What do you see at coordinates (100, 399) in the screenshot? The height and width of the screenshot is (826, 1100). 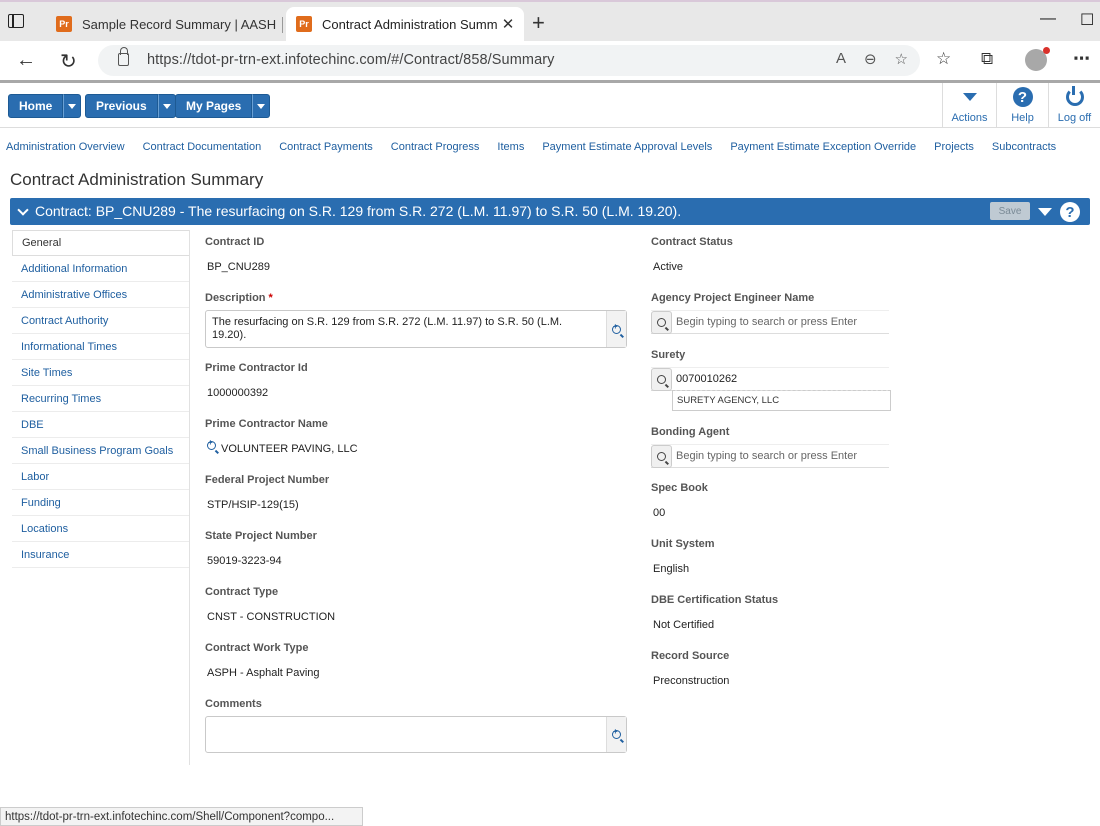 I see `menu-recurring-times: Recurring Times` at bounding box center [100, 399].